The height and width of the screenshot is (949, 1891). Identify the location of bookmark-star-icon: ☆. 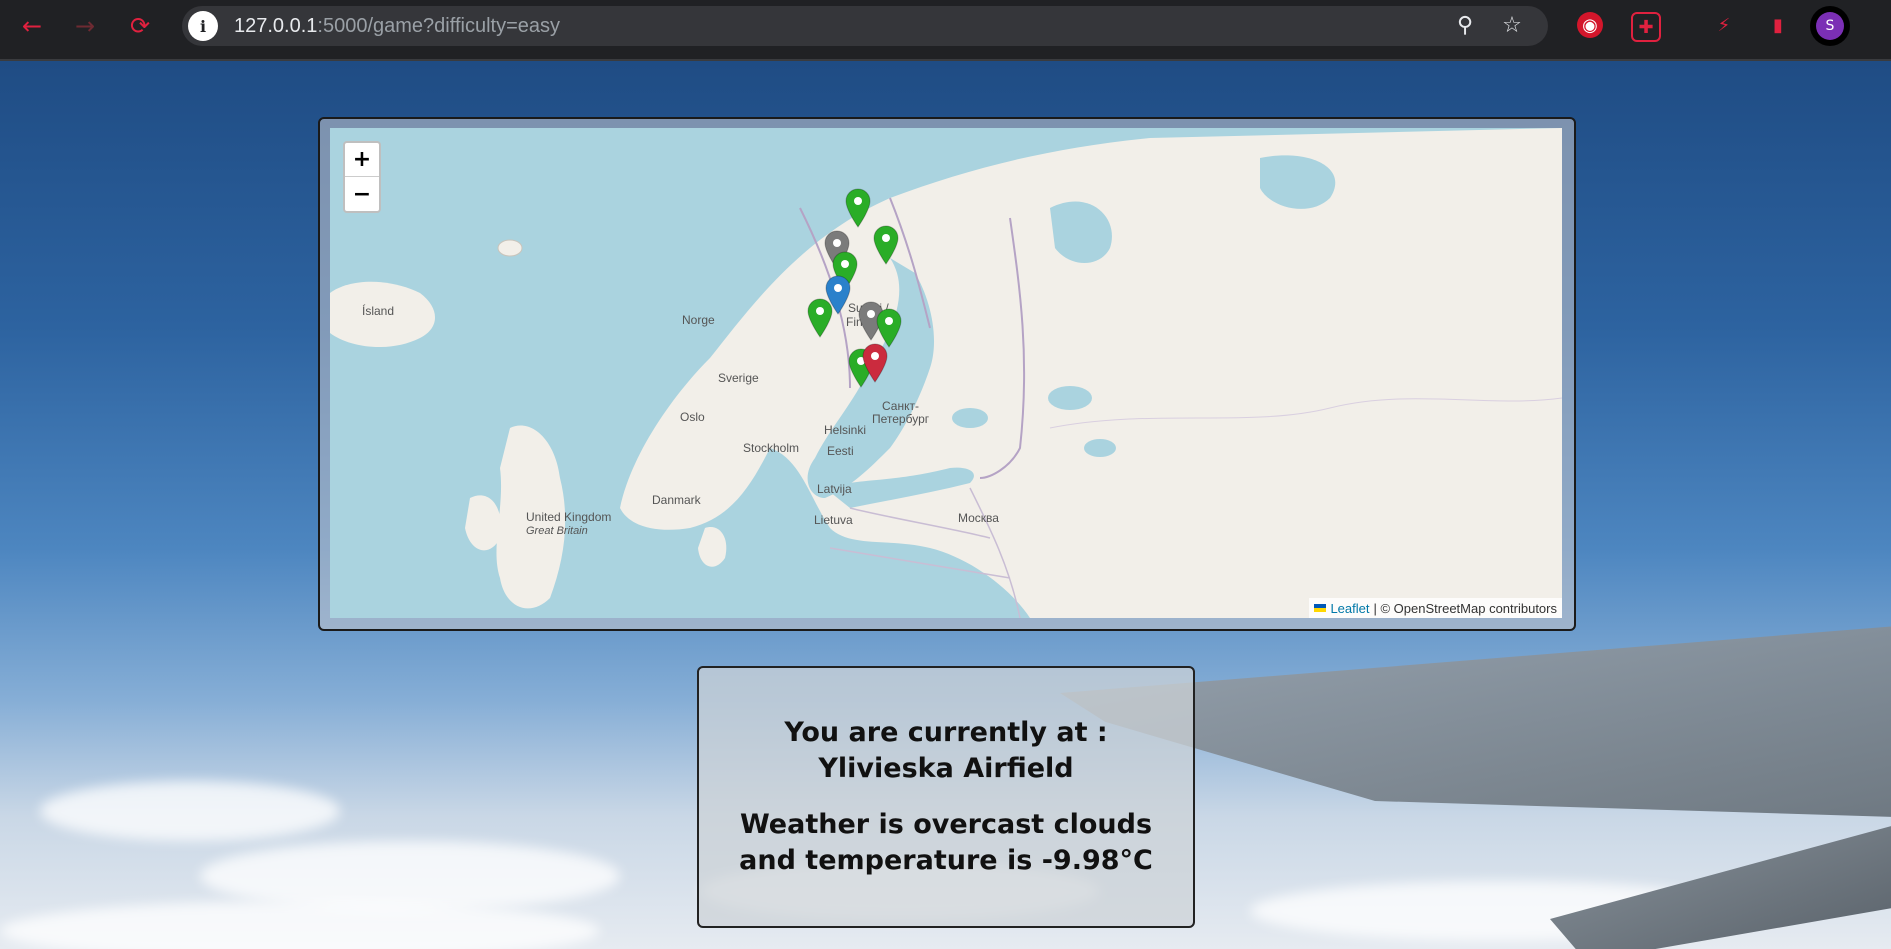
(1512, 25).